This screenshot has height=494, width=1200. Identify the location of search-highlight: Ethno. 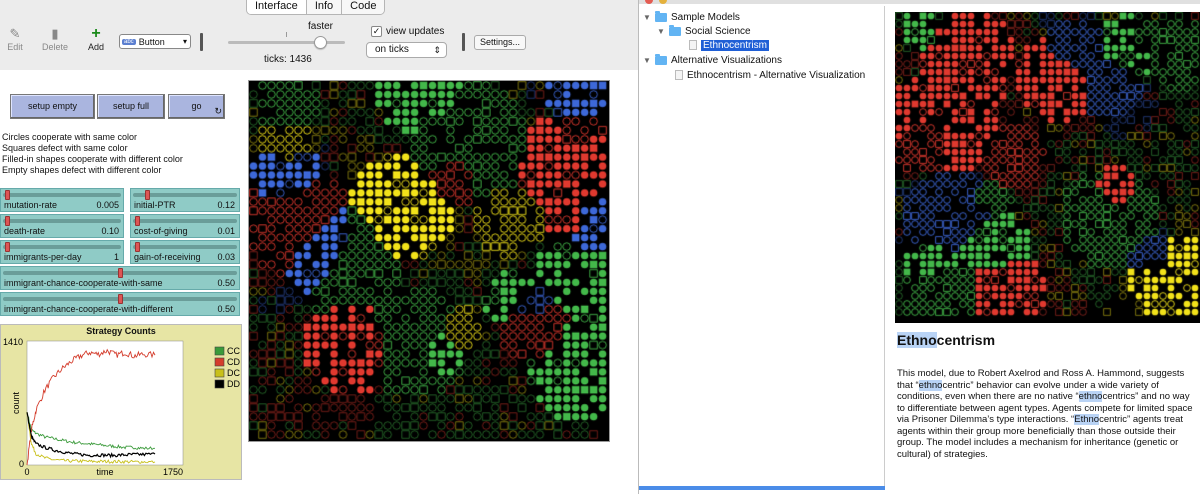
(1087, 419).